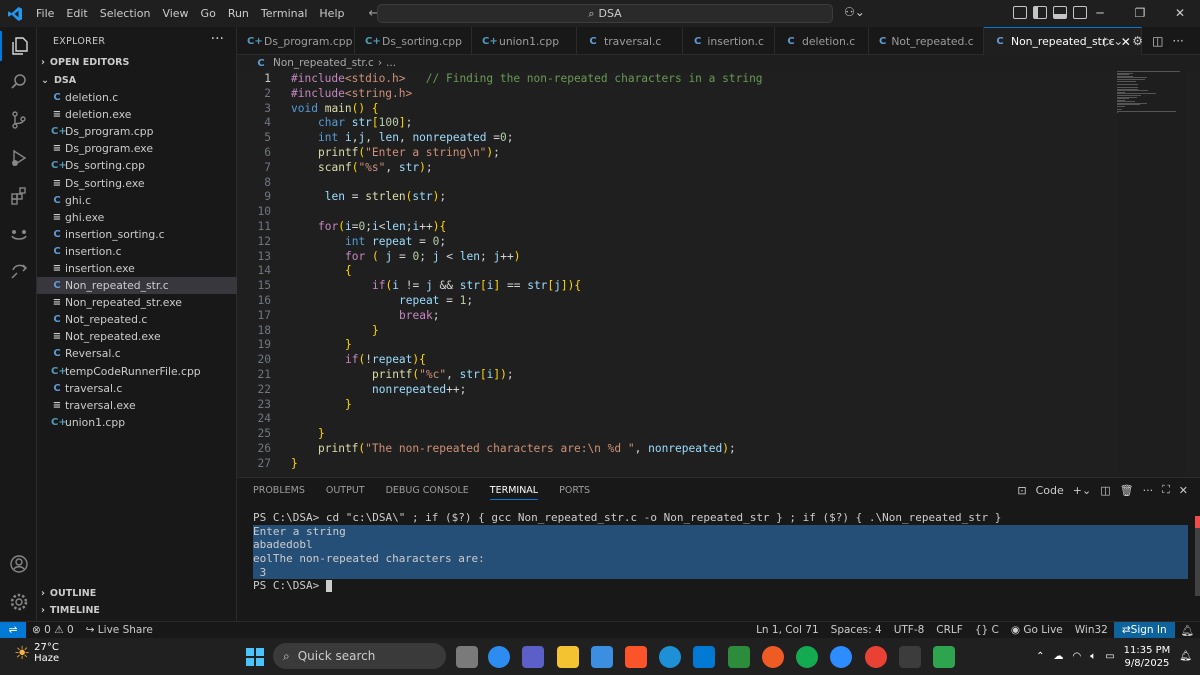  Describe the element at coordinates (1180, 13) in the screenshot. I see `close-window-icon: ✕` at that location.